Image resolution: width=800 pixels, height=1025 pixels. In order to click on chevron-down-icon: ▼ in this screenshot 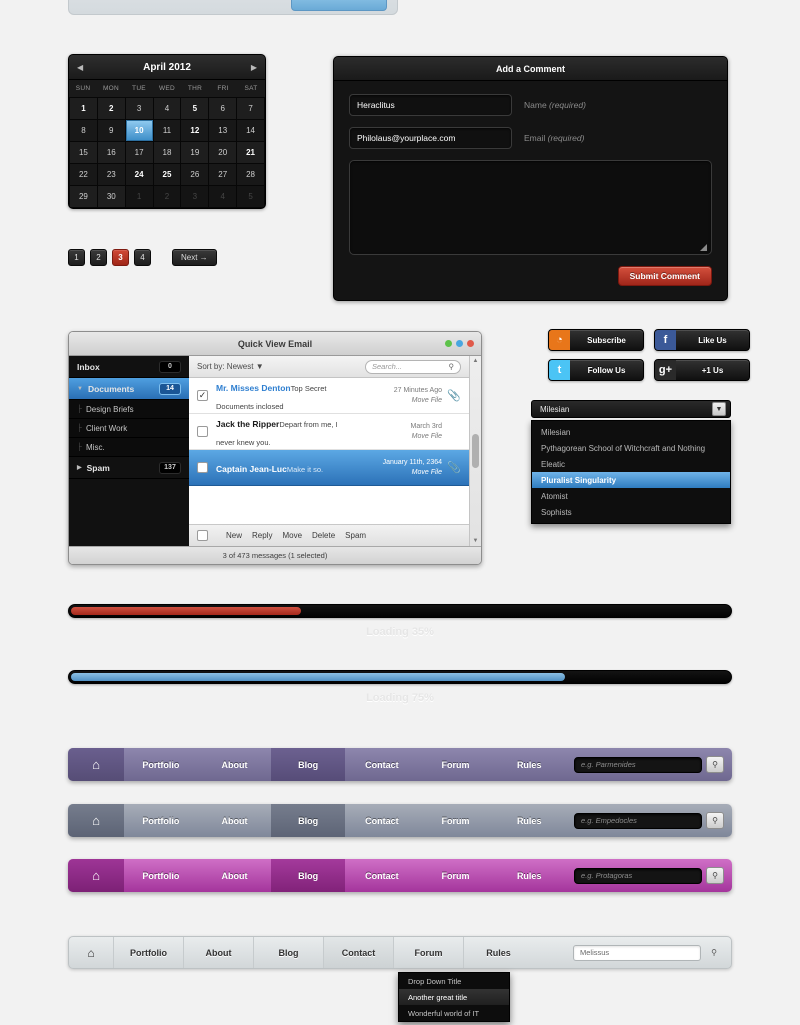, I will do `click(719, 409)`.